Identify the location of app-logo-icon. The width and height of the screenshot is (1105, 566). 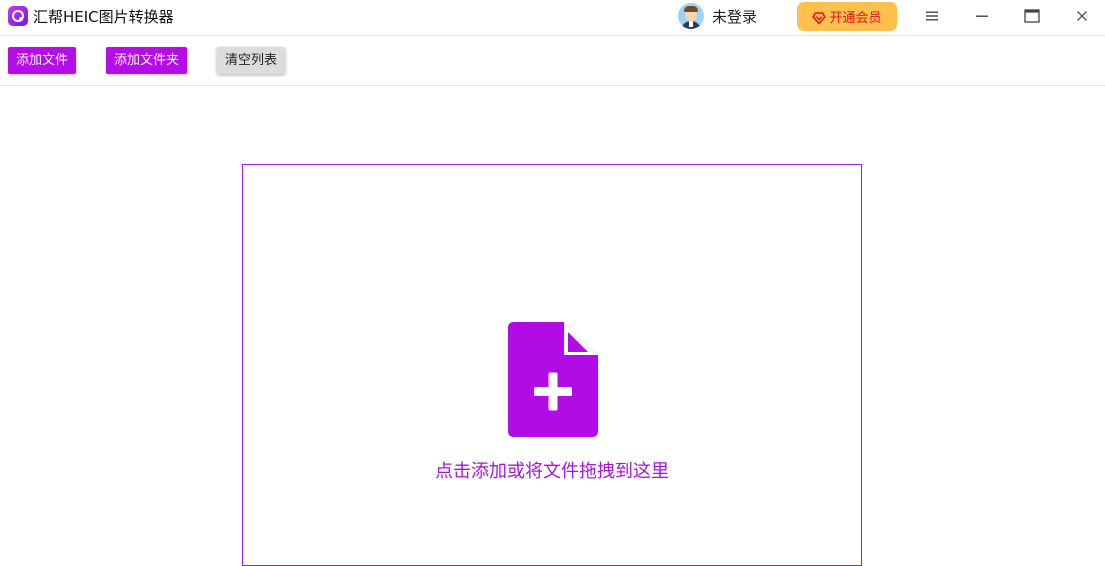
(18, 16).